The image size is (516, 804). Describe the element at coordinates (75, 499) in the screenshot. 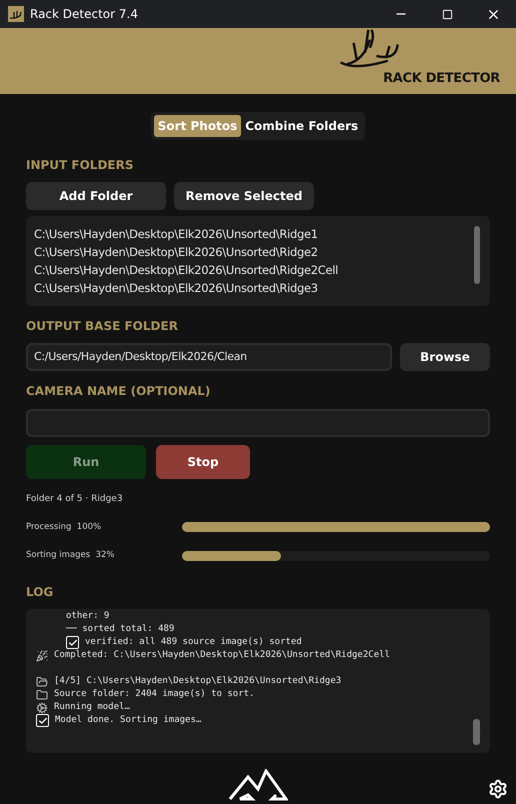

I see `status-text: Folder 4 of 5 · Ridge3` at that location.